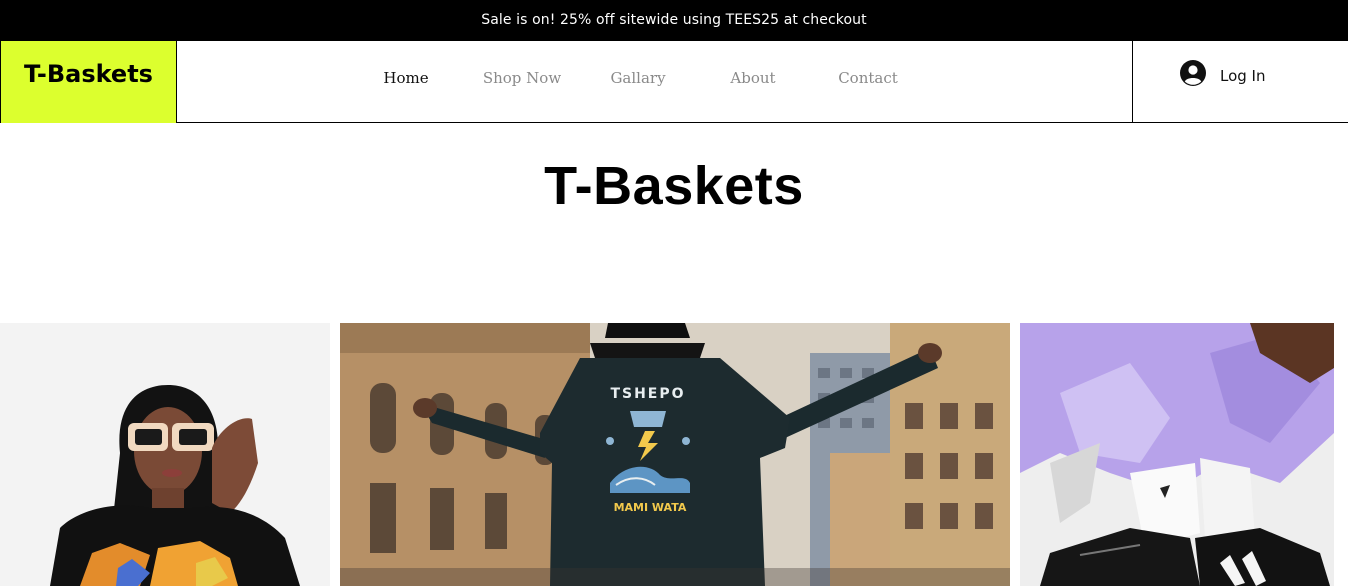 The width and height of the screenshot is (1348, 586). What do you see at coordinates (1243, 75) in the screenshot?
I see `login-label: Log In` at bounding box center [1243, 75].